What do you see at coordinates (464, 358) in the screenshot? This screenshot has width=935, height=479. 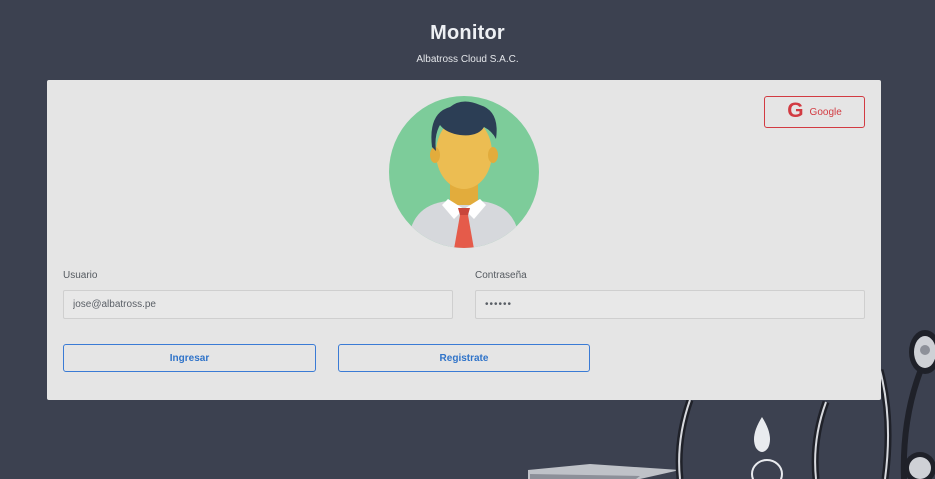 I see `registrate-button: Registrate` at bounding box center [464, 358].